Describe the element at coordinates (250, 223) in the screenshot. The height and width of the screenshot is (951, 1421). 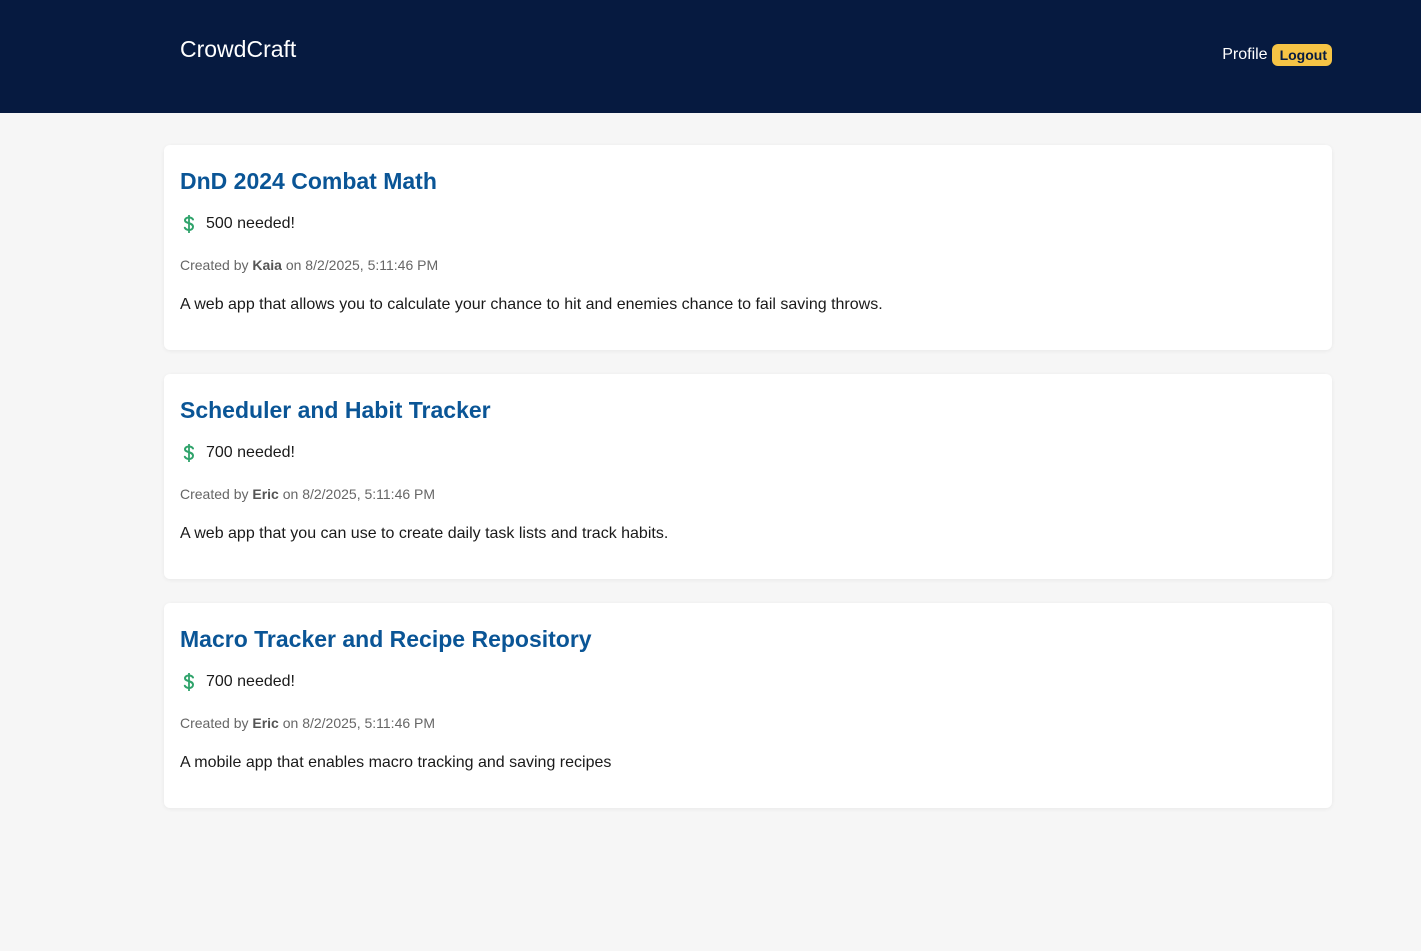
I see `funding-text: 500 needed!` at that location.